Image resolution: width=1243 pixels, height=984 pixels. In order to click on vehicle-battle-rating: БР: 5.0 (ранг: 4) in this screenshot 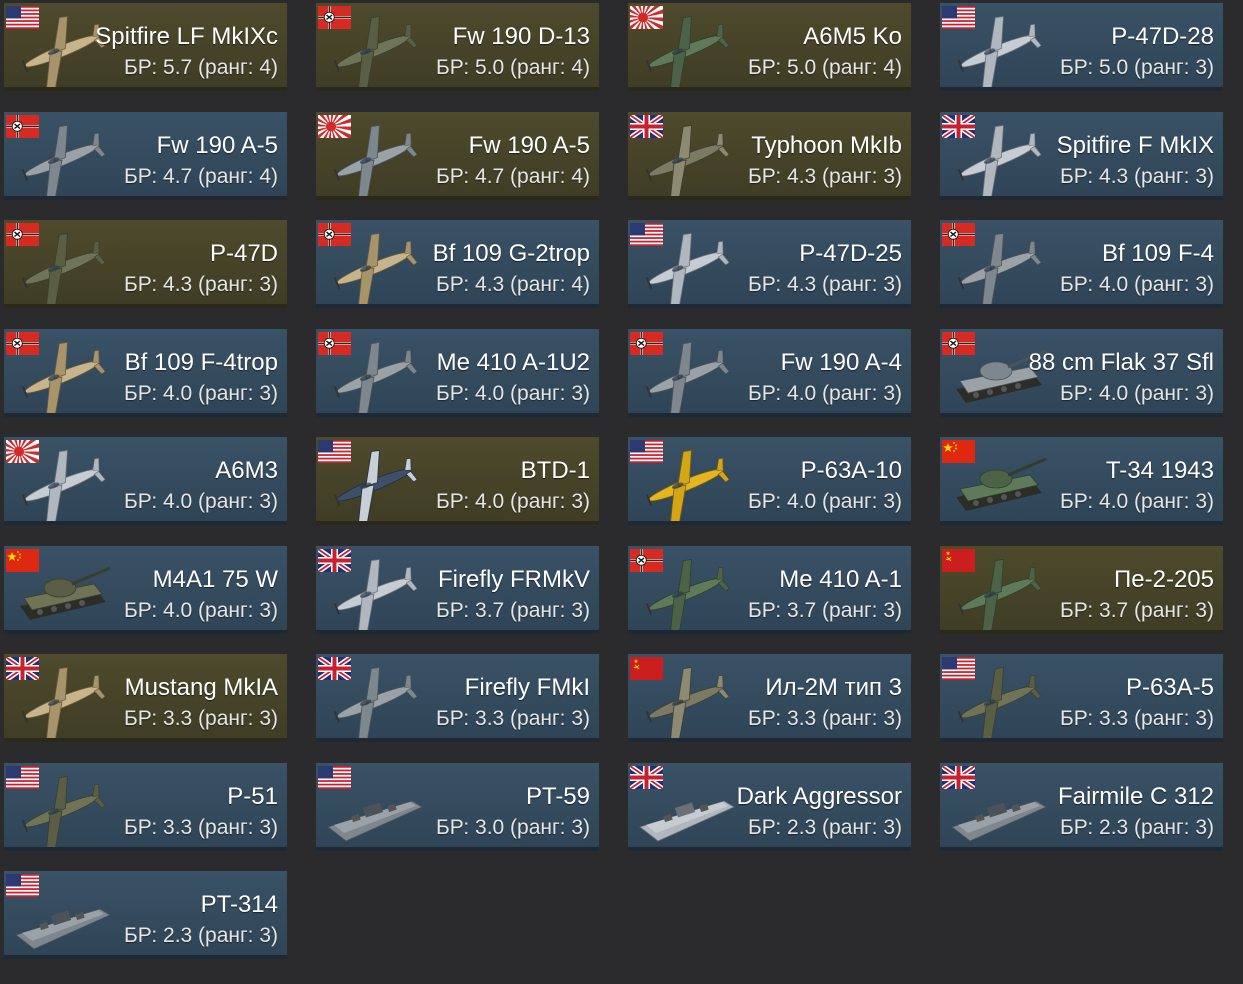, I will do `click(825, 67)`.